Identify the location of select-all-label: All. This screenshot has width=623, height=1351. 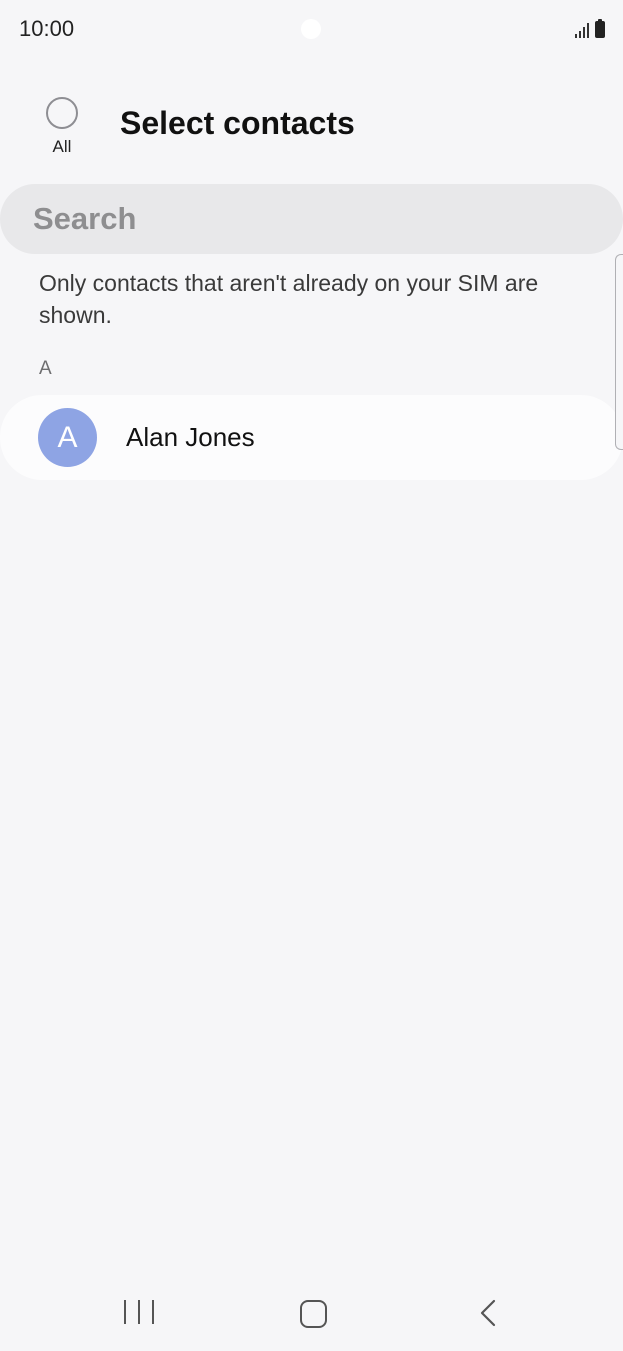
(62, 146).